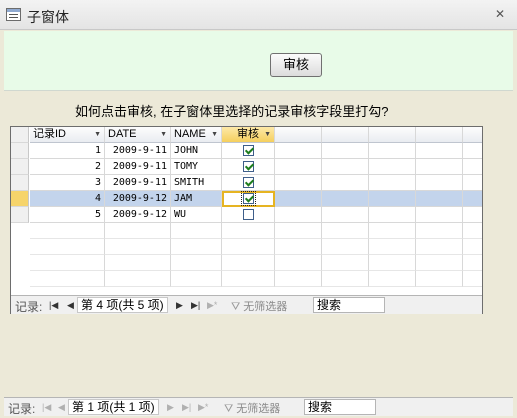 The width and height of the screenshot is (517, 418). What do you see at coordinates (296, 65) in the screenshot?
I see `audit-button: 审核` at bounding box center [296, 65].